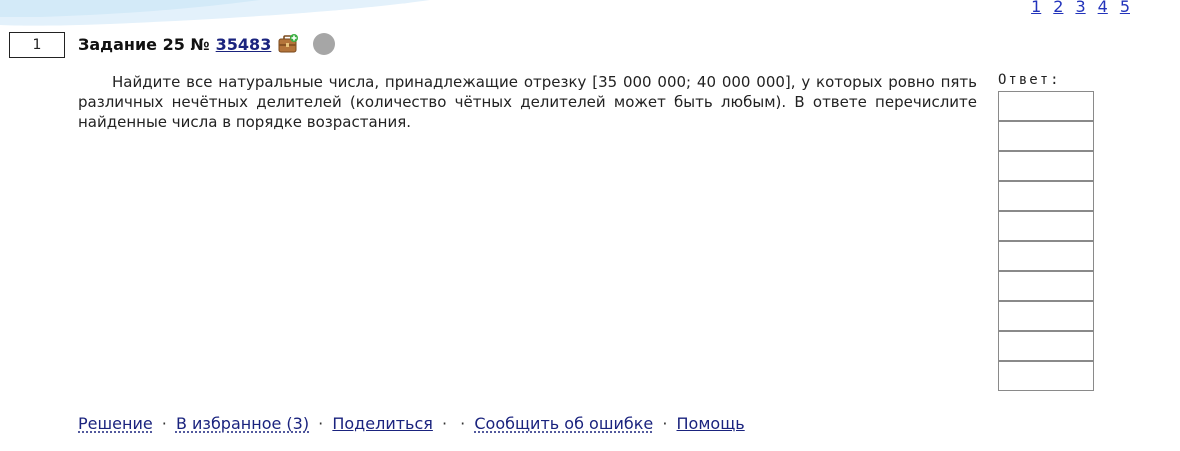 The height and width of the screenshot is (451, 1180). Describe the element at coordinates (144, 44) in the screenshot. I see `task-title: Задание 25 №` at that location.